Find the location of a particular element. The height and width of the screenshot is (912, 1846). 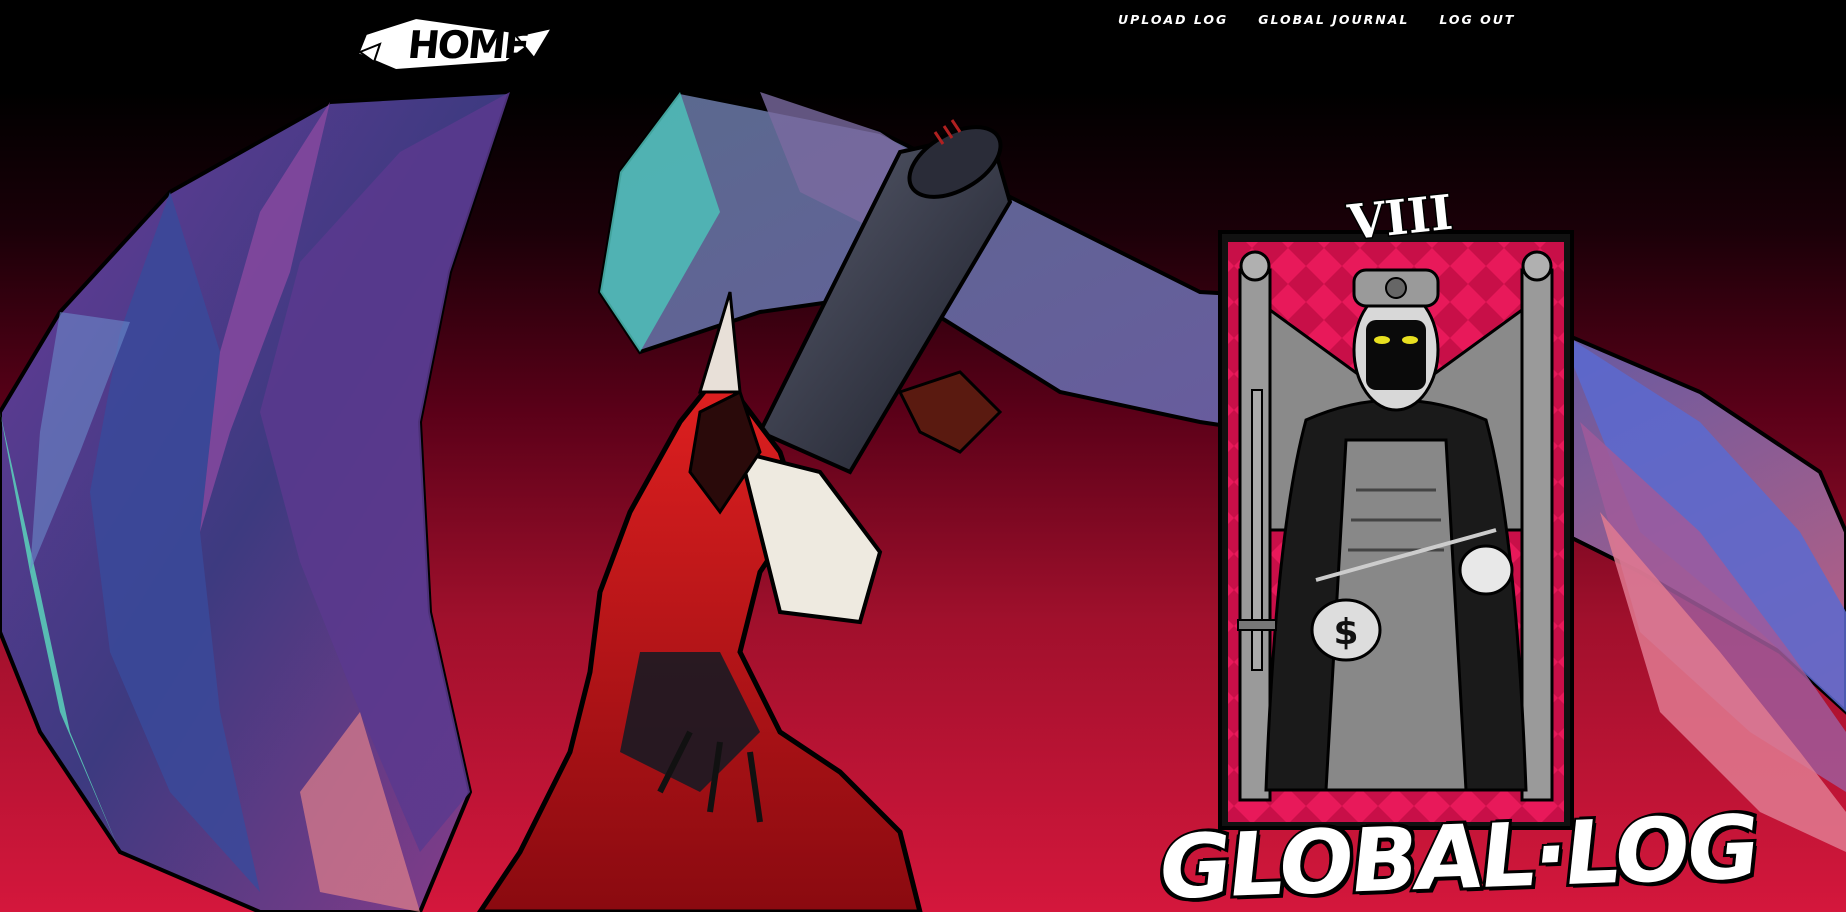

nav-global-journal: GLOBAL JOURNAL is located at coordinates (1333, 19).